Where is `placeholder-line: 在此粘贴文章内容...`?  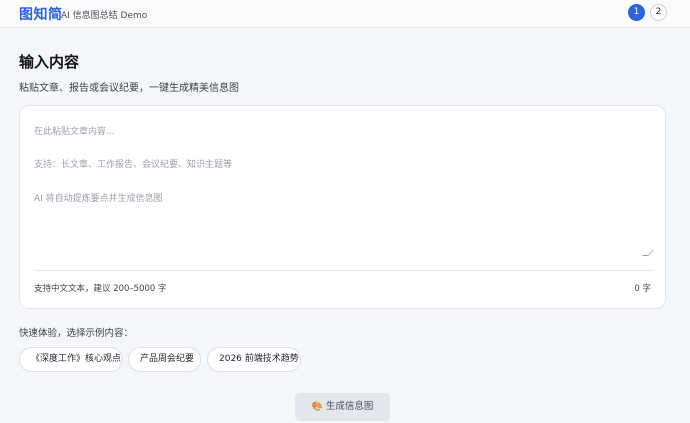 placeholder-line: 在此粘贴文章内容... is located at coordinates (74, 132).